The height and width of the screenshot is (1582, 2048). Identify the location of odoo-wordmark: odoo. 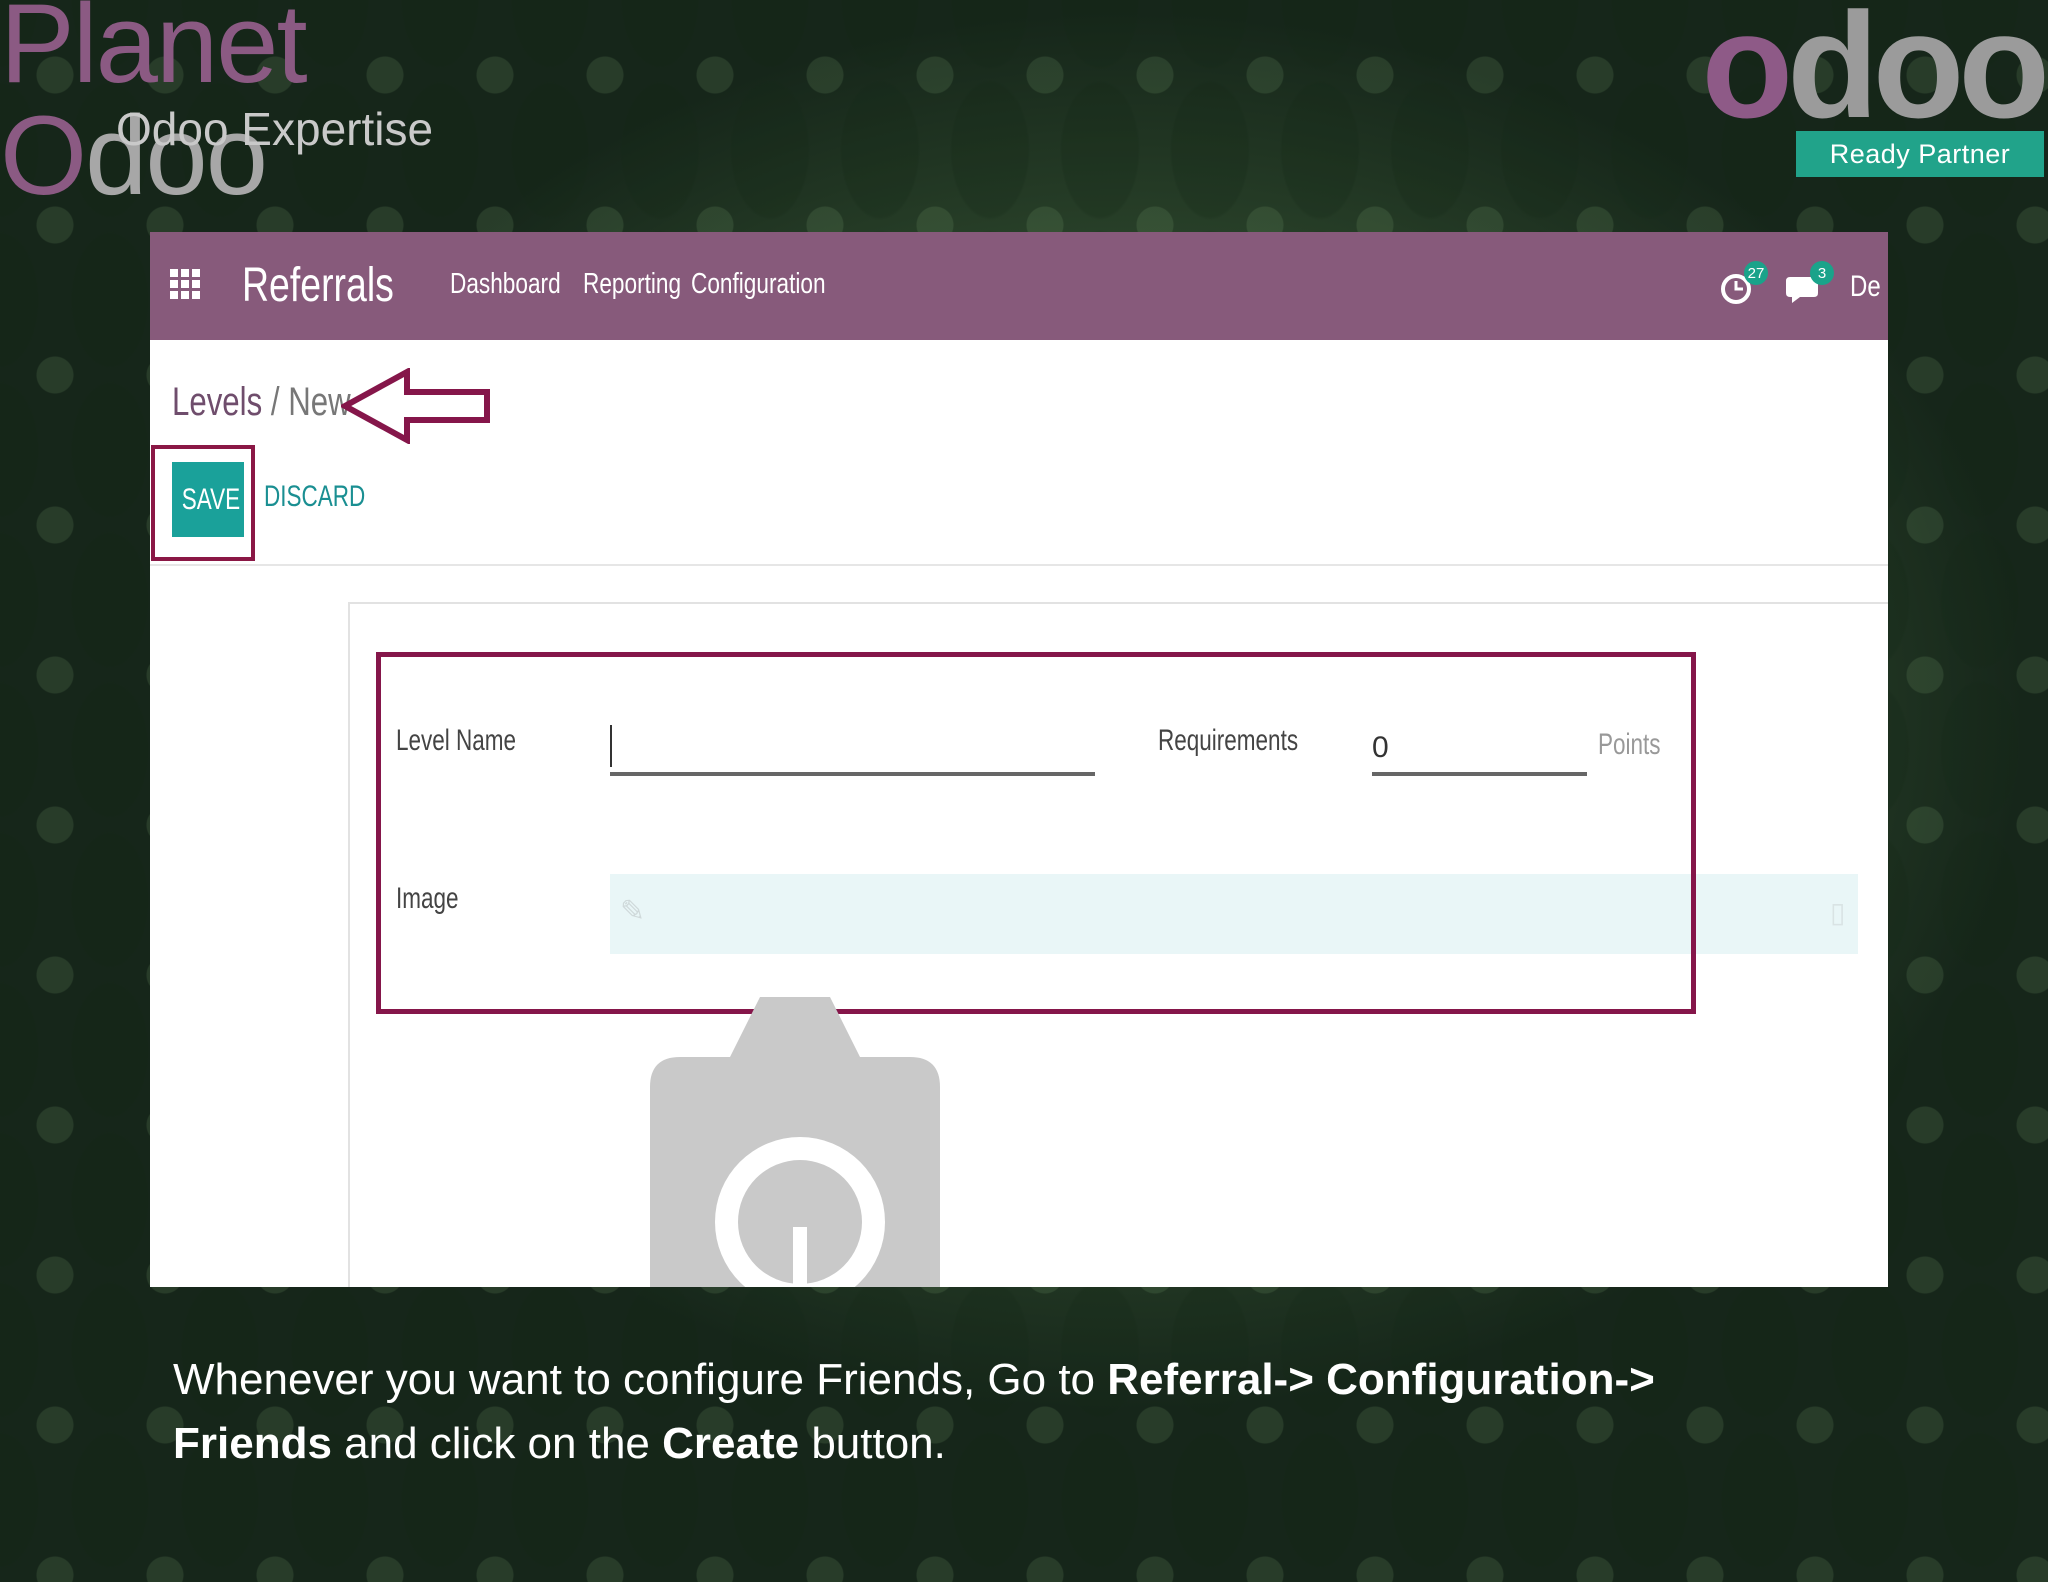
(1874, 74).